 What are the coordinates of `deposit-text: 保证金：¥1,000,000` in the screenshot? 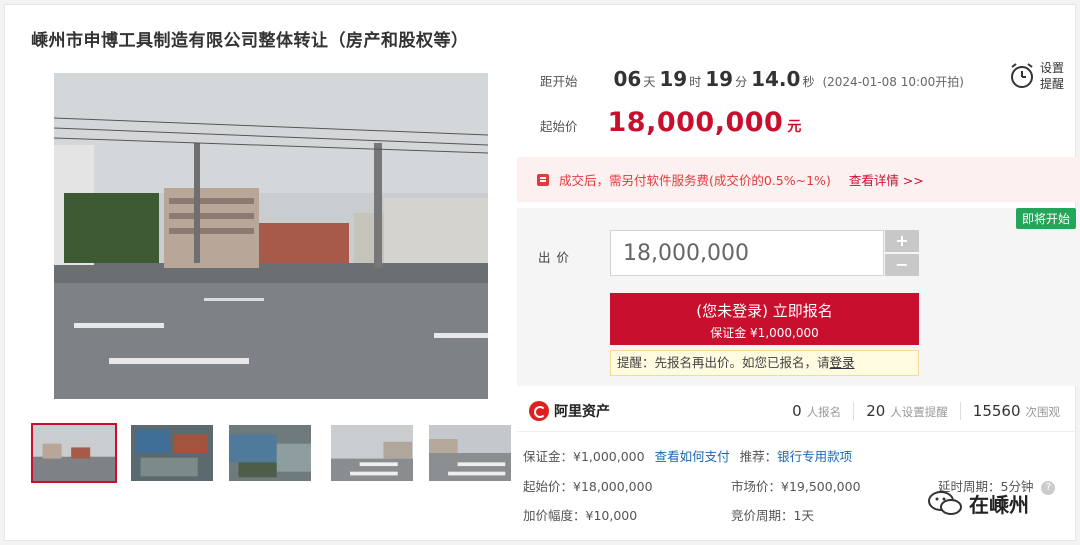 It's located at (584, 456).